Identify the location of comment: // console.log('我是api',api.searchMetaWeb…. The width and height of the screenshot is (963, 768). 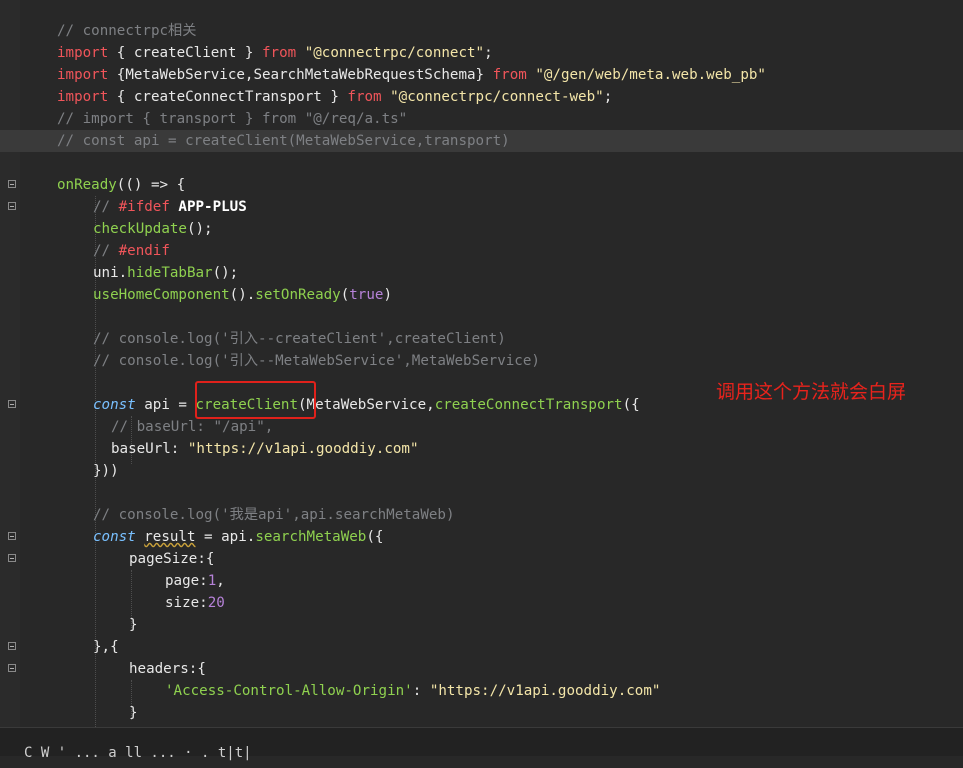
(274, 515).